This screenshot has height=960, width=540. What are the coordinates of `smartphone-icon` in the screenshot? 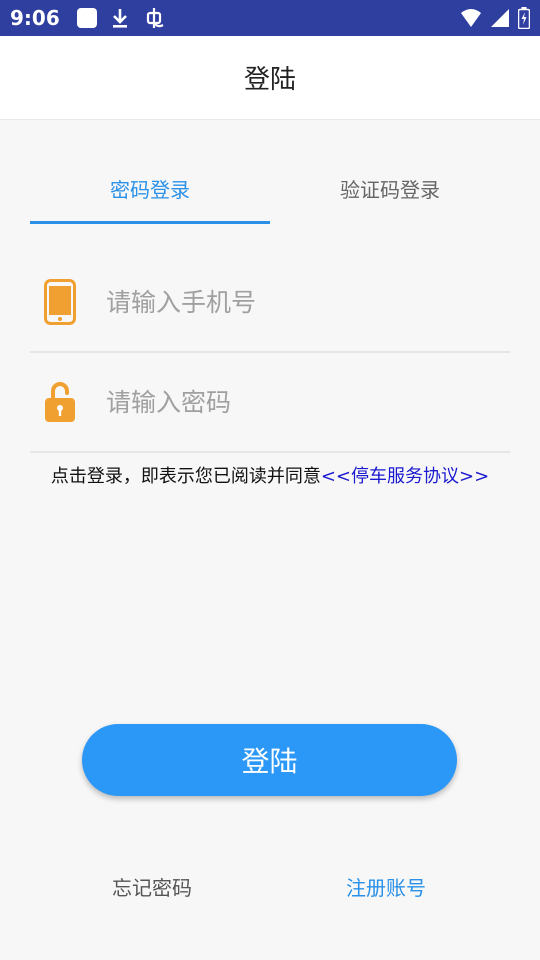 It's located at (60, 302).